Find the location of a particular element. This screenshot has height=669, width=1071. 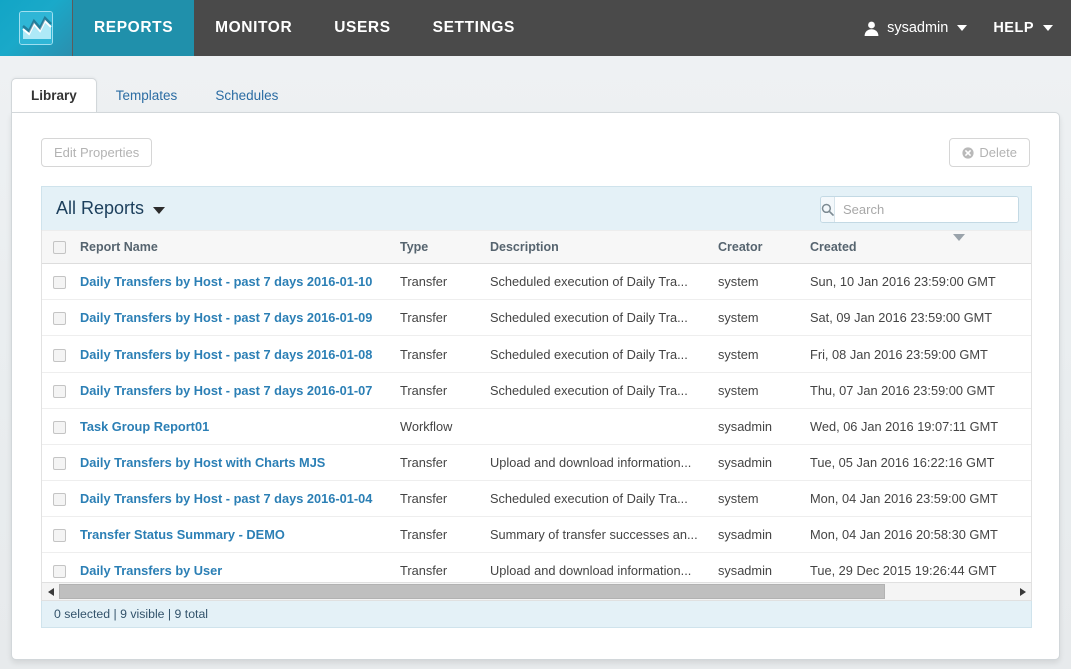

report-name-cell: Transfer Status Summary - DEMO is located at coordinates (234, 535).